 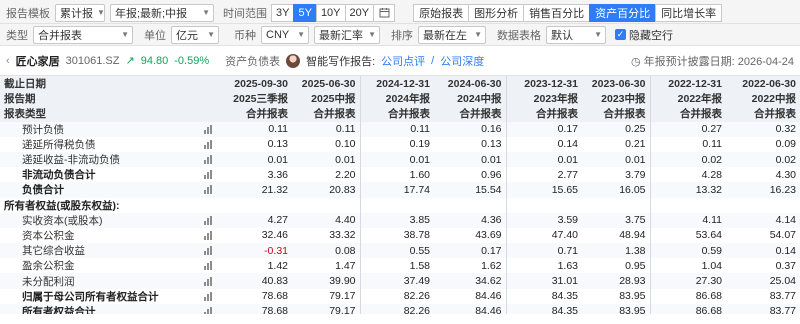 I want to click on header-cell: 2022年报, so click(x=687, y=99).